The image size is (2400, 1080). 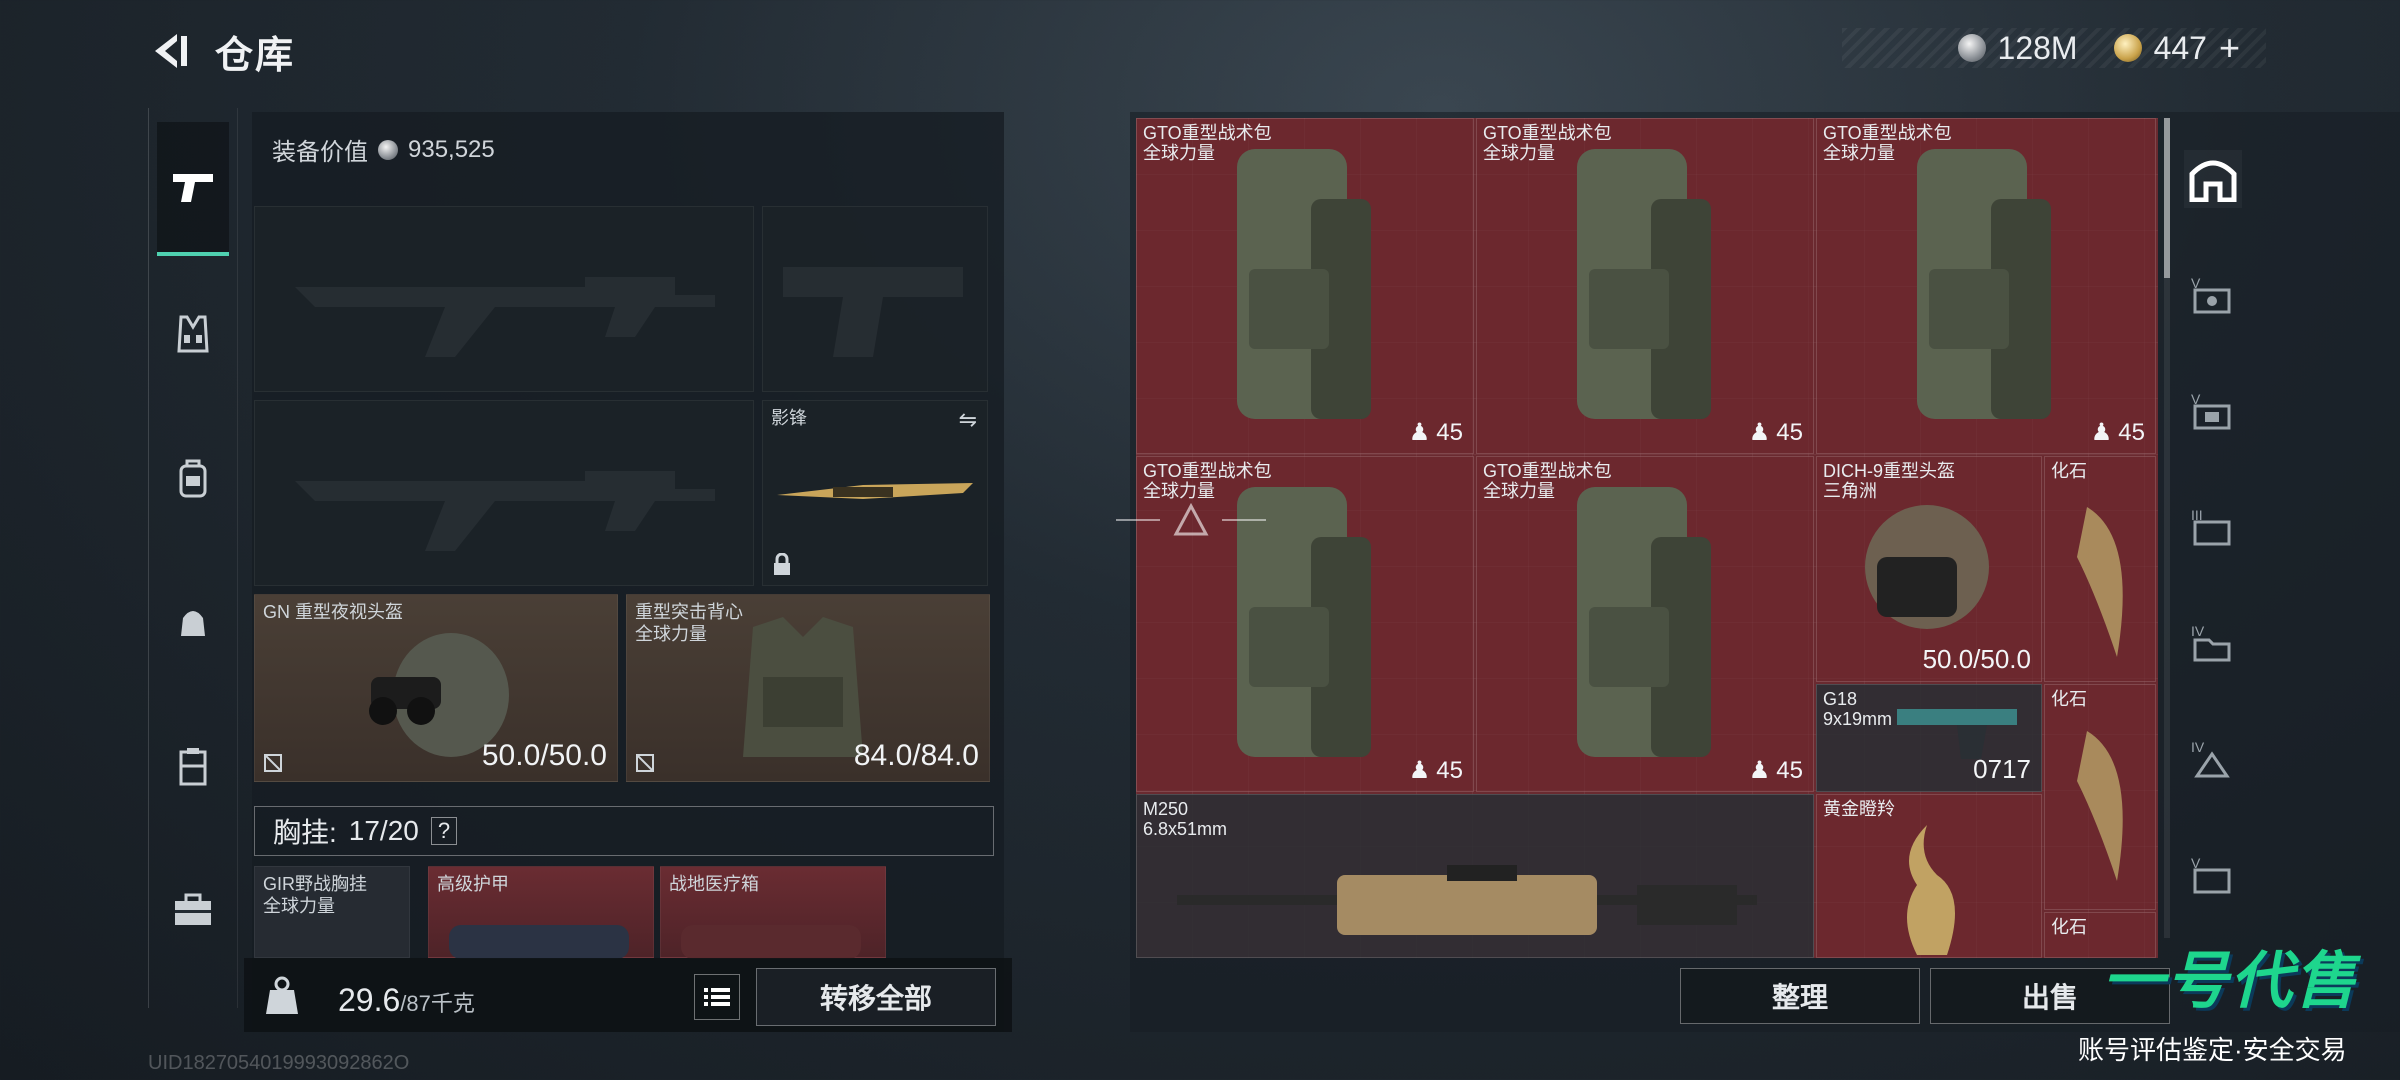 What do you see at coordinates (299, 906) in the screenshot?
I see `vest-item-brand: 全球力量` at bounding box center [299, 906].